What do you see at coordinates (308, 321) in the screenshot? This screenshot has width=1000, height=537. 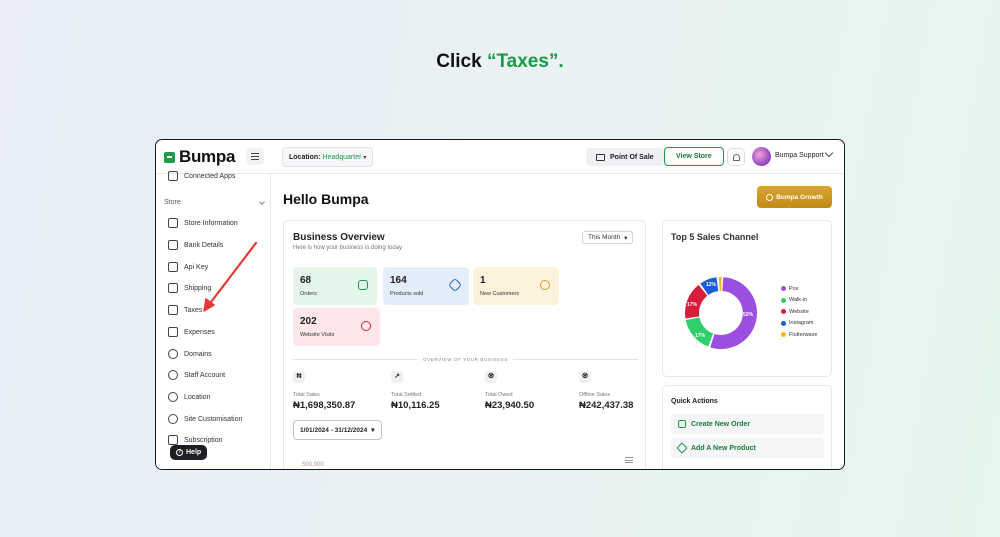 I see `website-visits-count: 202` at bounding box center [308, 321].